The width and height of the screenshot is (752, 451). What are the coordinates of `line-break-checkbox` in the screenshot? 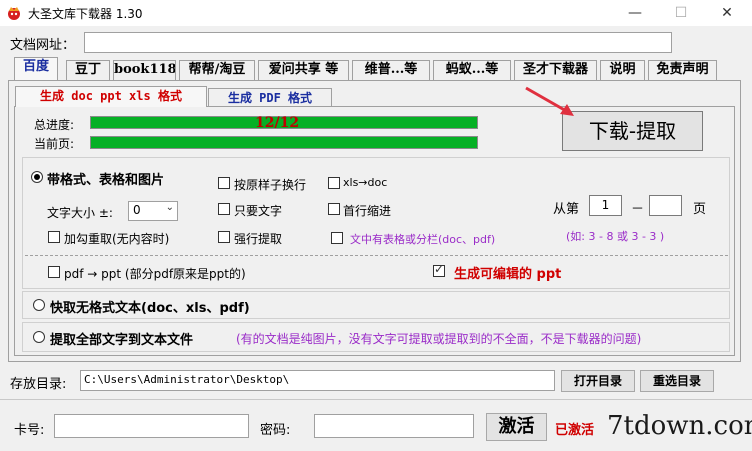 It's located at (224, 183).